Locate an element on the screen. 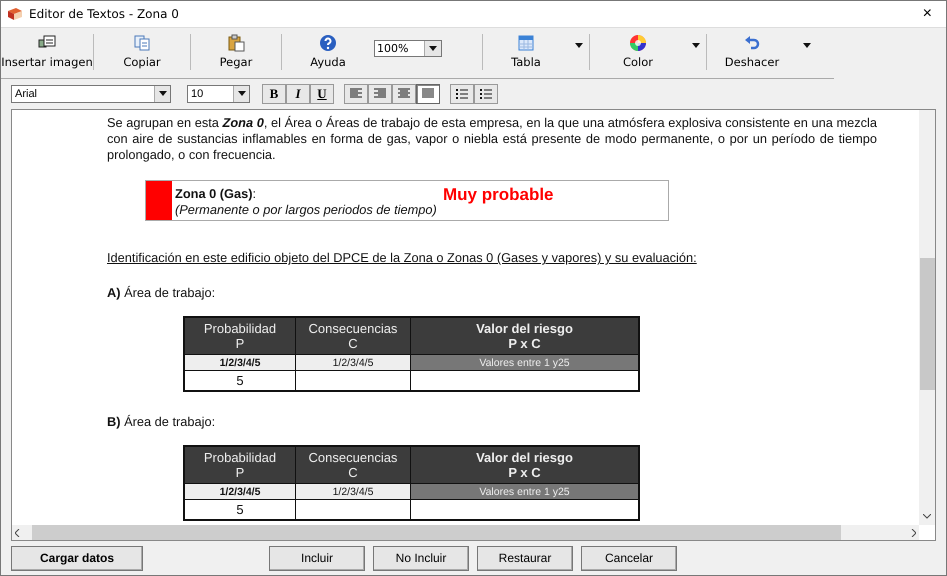  align-right-button is located at coordinates (380, 94).